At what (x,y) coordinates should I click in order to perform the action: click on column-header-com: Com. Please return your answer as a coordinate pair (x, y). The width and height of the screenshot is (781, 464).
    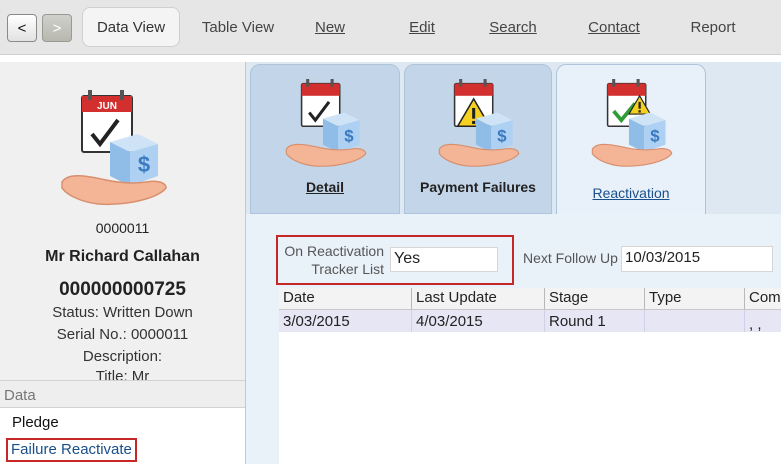
    Looking at the image, I should click on (763, 299).